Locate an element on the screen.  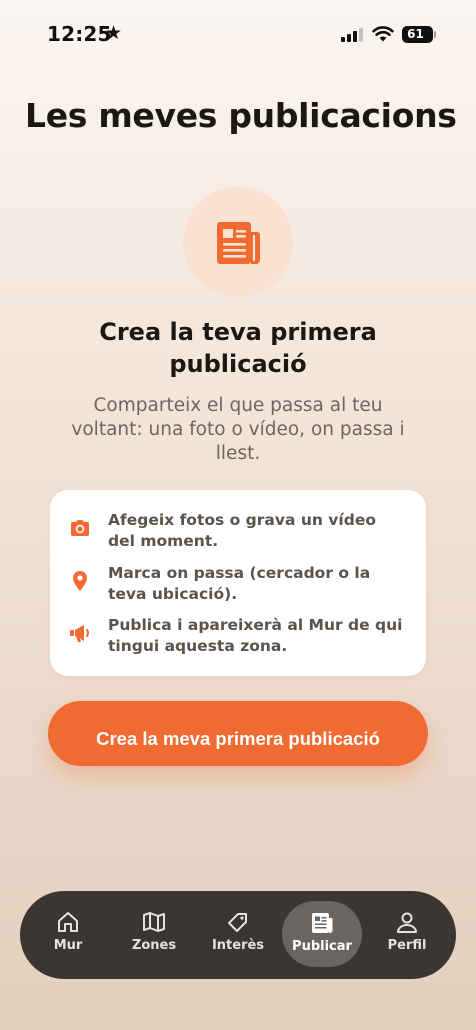
home-icon is located at coordinates (68, 922).